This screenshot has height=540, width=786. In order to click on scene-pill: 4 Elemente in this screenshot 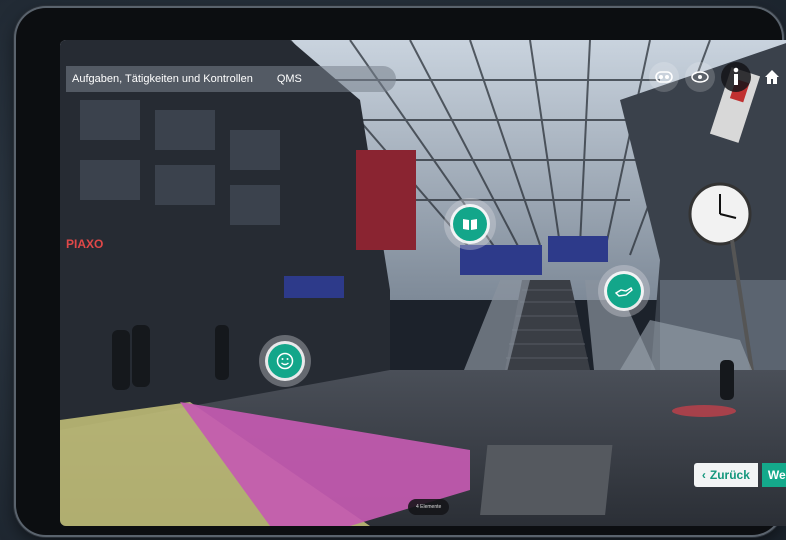, I will do `click(429, 507)`.